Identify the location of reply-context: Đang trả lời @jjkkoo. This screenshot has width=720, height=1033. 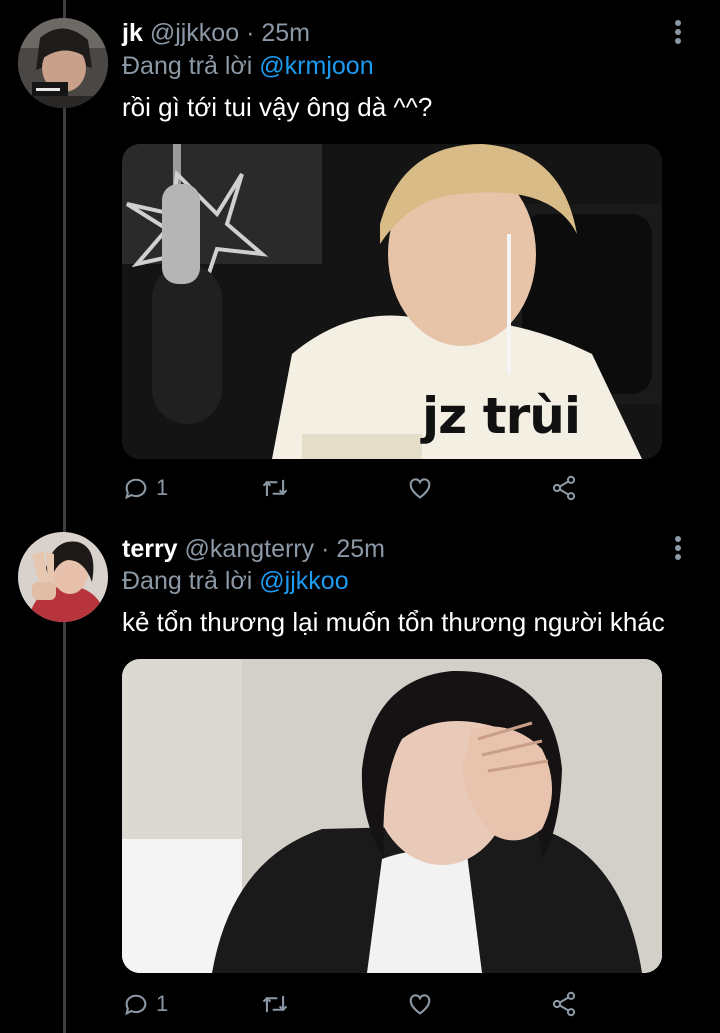
(235, 581).